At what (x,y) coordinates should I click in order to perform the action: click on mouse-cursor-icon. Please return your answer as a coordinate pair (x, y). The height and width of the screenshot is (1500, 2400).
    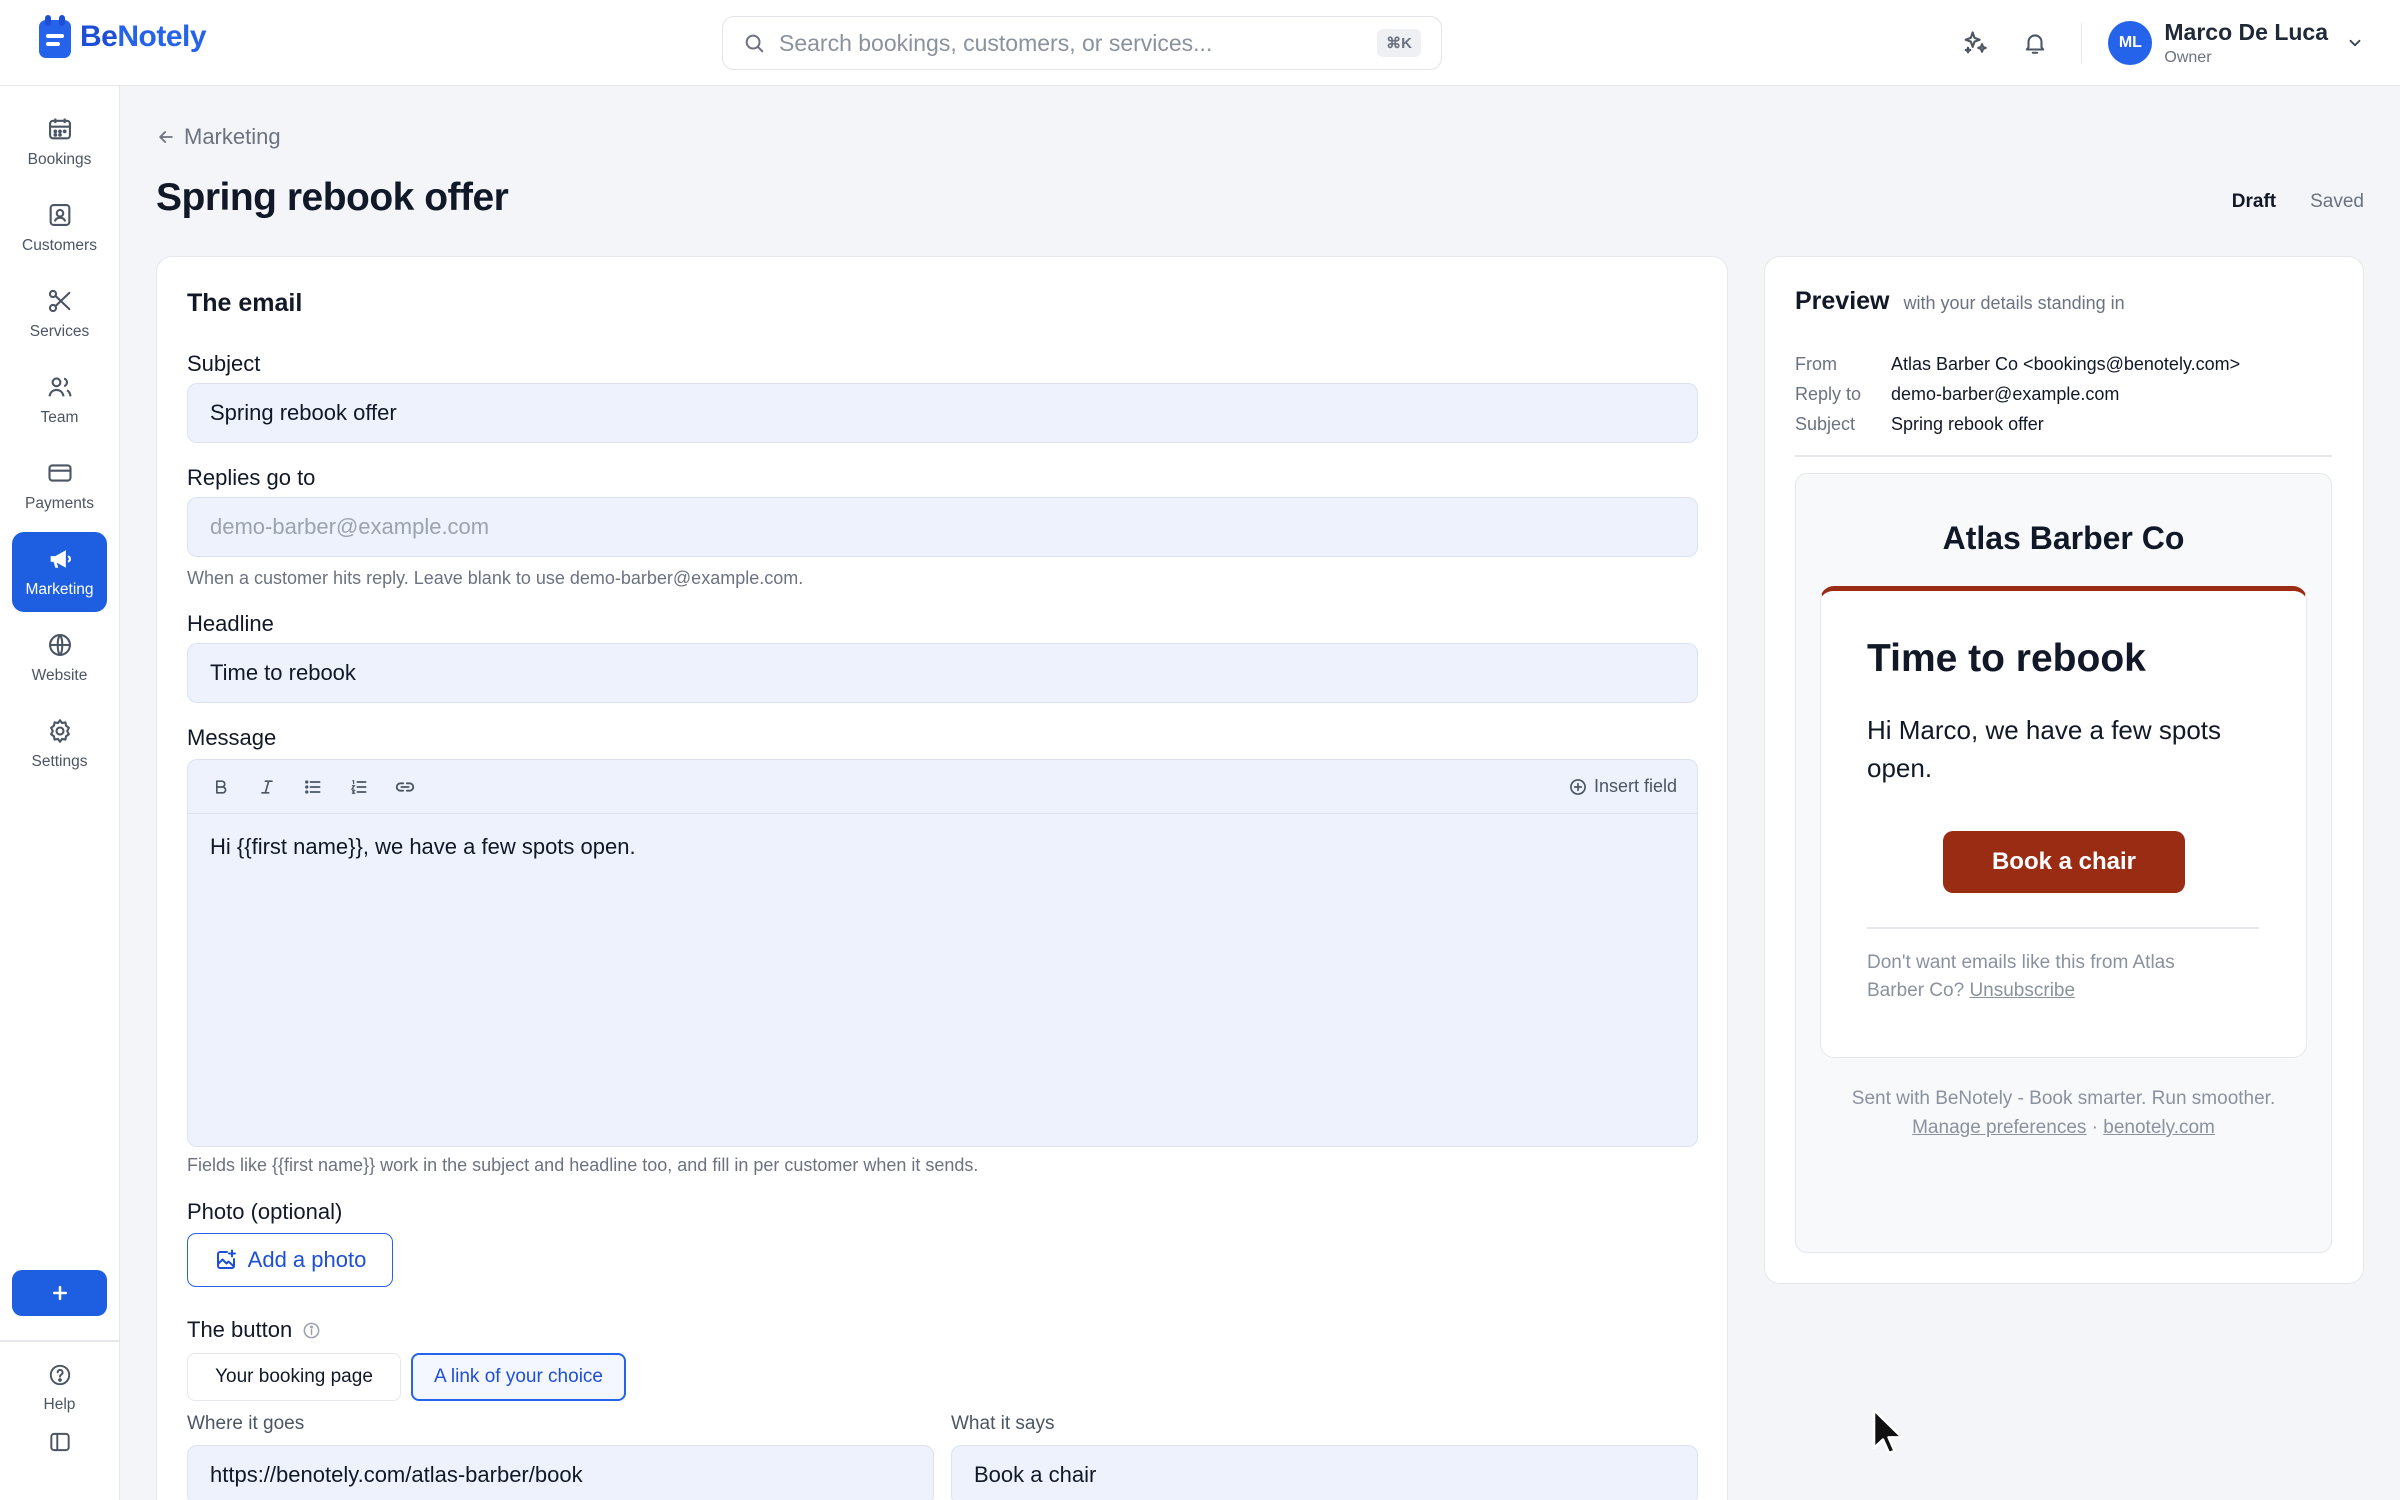
    Looking at the image, I should click on (1889, 1432).